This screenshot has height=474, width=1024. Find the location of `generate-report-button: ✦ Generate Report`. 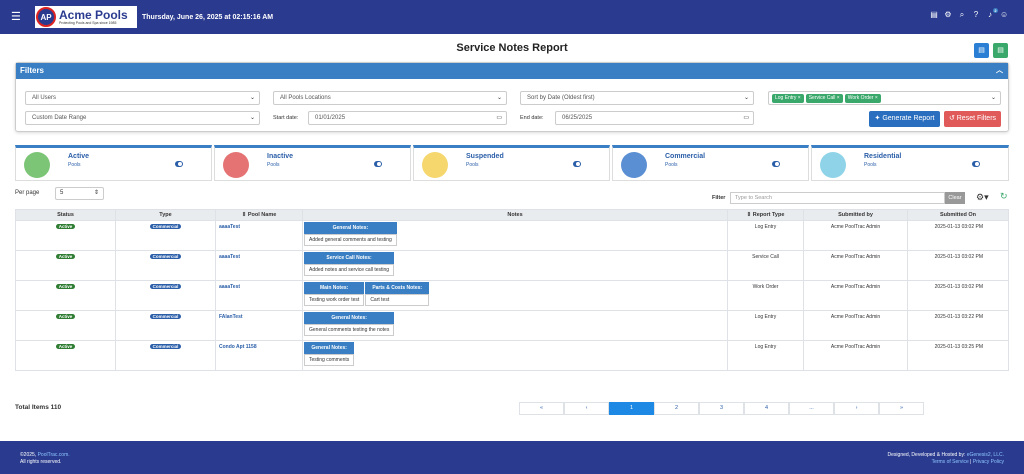

generate-report-button: ✦ Generate Report is located at coordinates (904, 119).